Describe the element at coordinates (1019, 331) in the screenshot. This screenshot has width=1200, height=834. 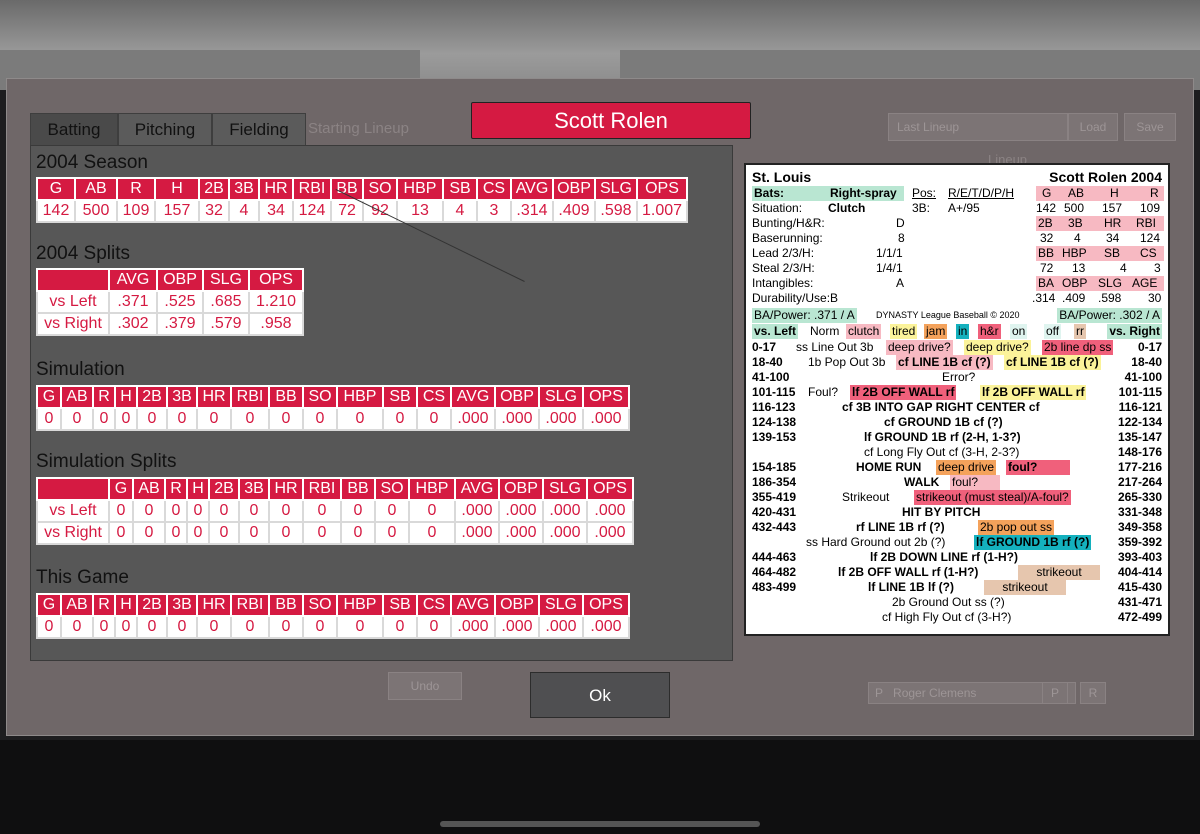
I see `tag-on: on` at that location.